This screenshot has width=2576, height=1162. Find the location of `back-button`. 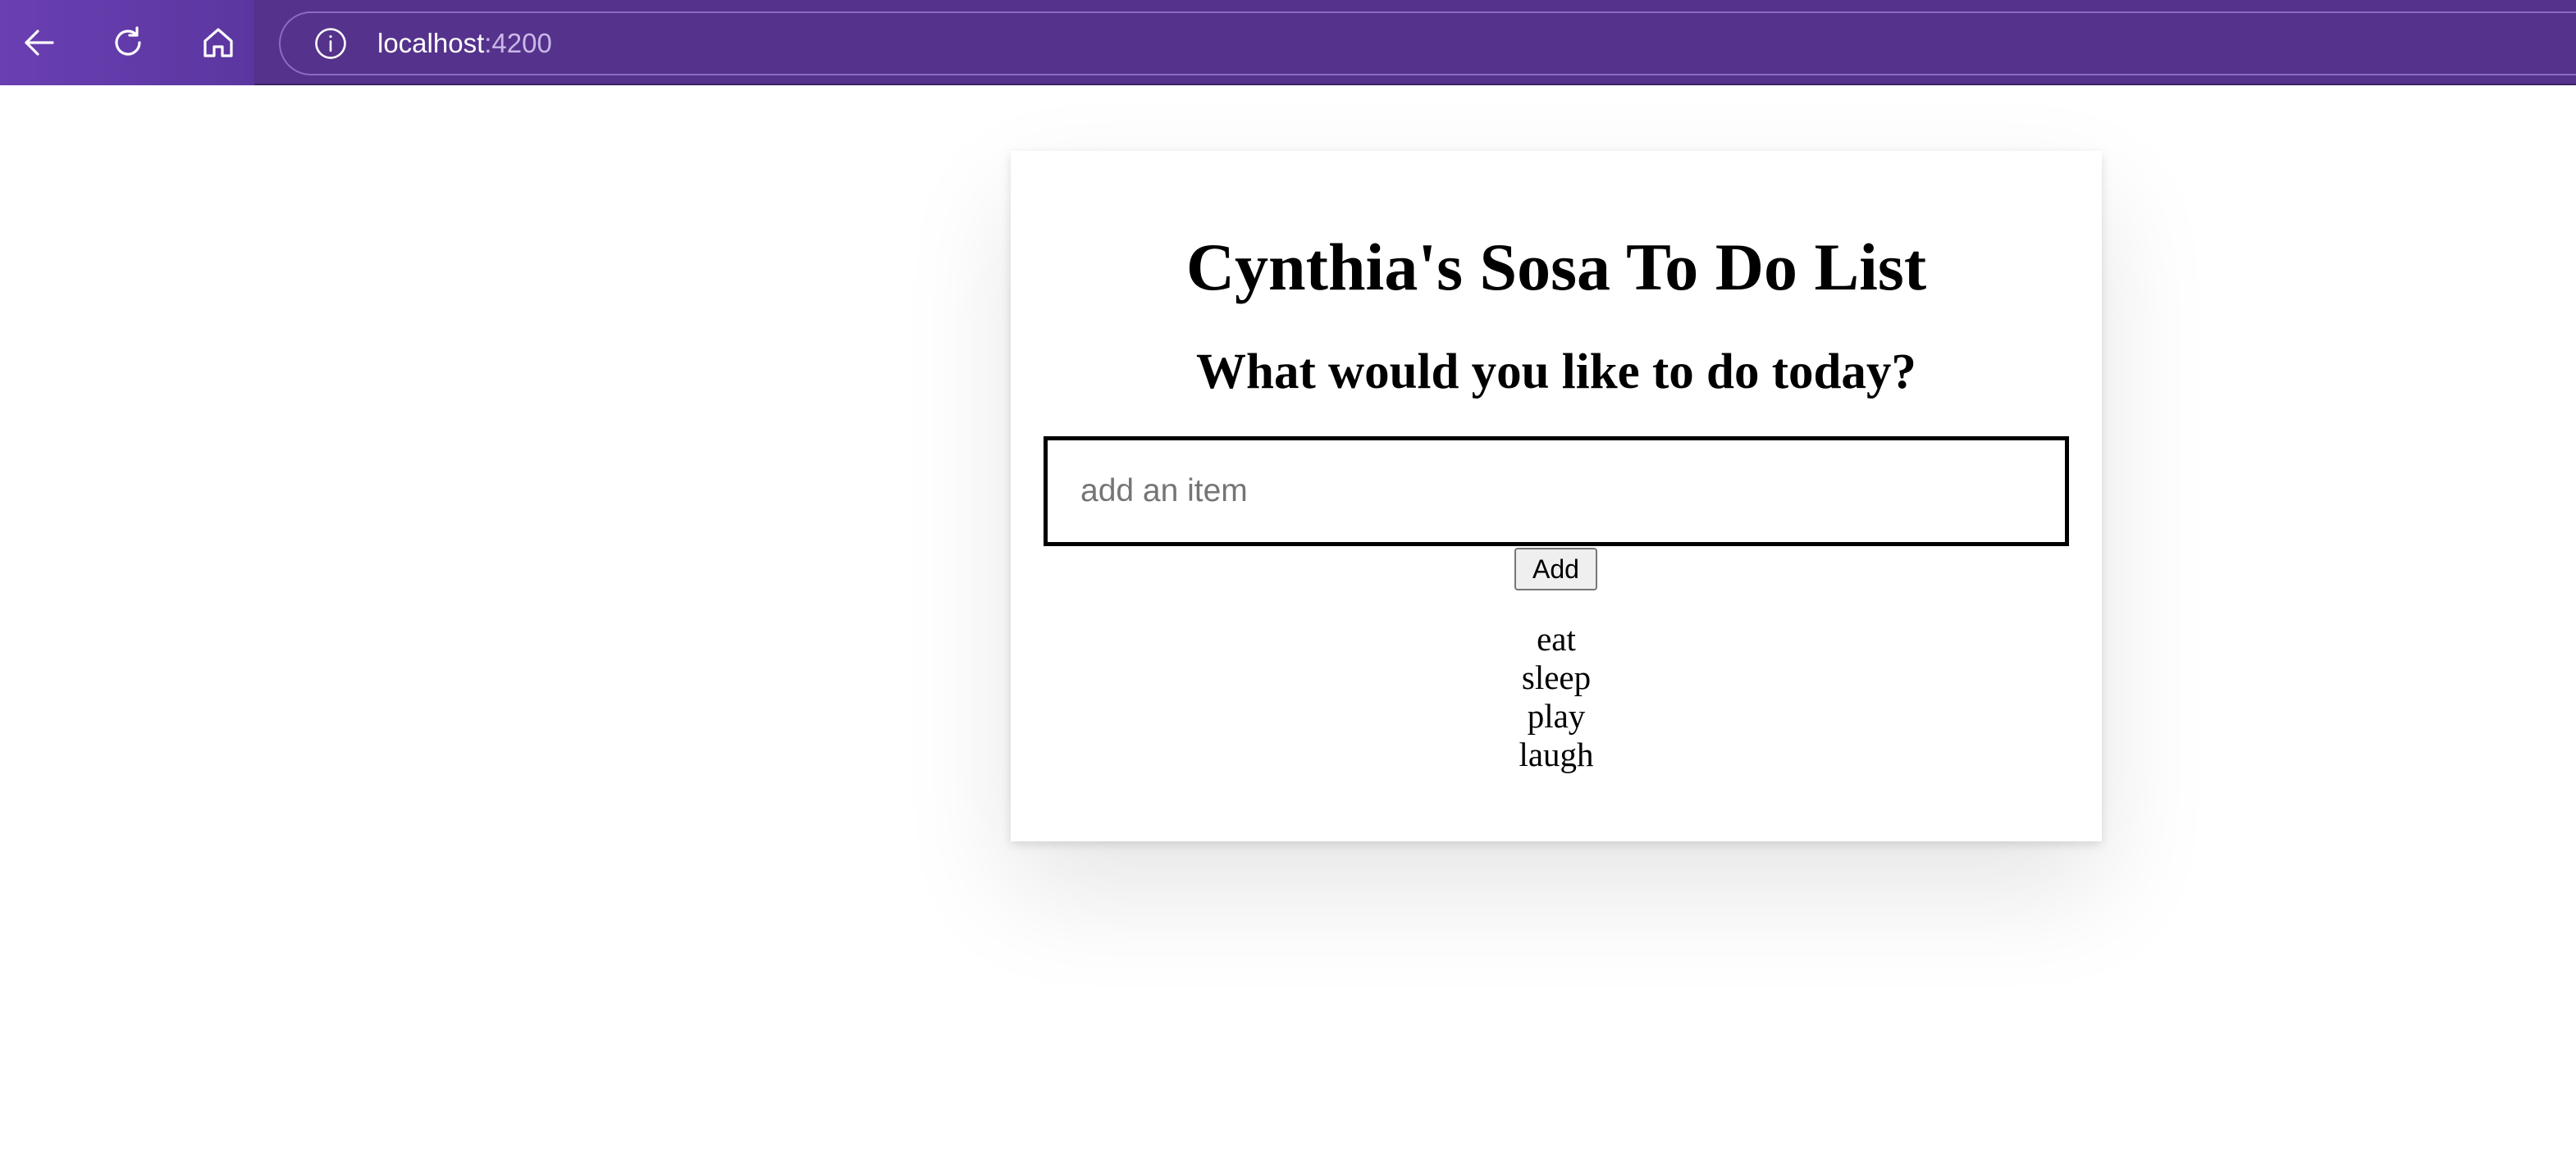

back-button is located at coordinates (39, 43).